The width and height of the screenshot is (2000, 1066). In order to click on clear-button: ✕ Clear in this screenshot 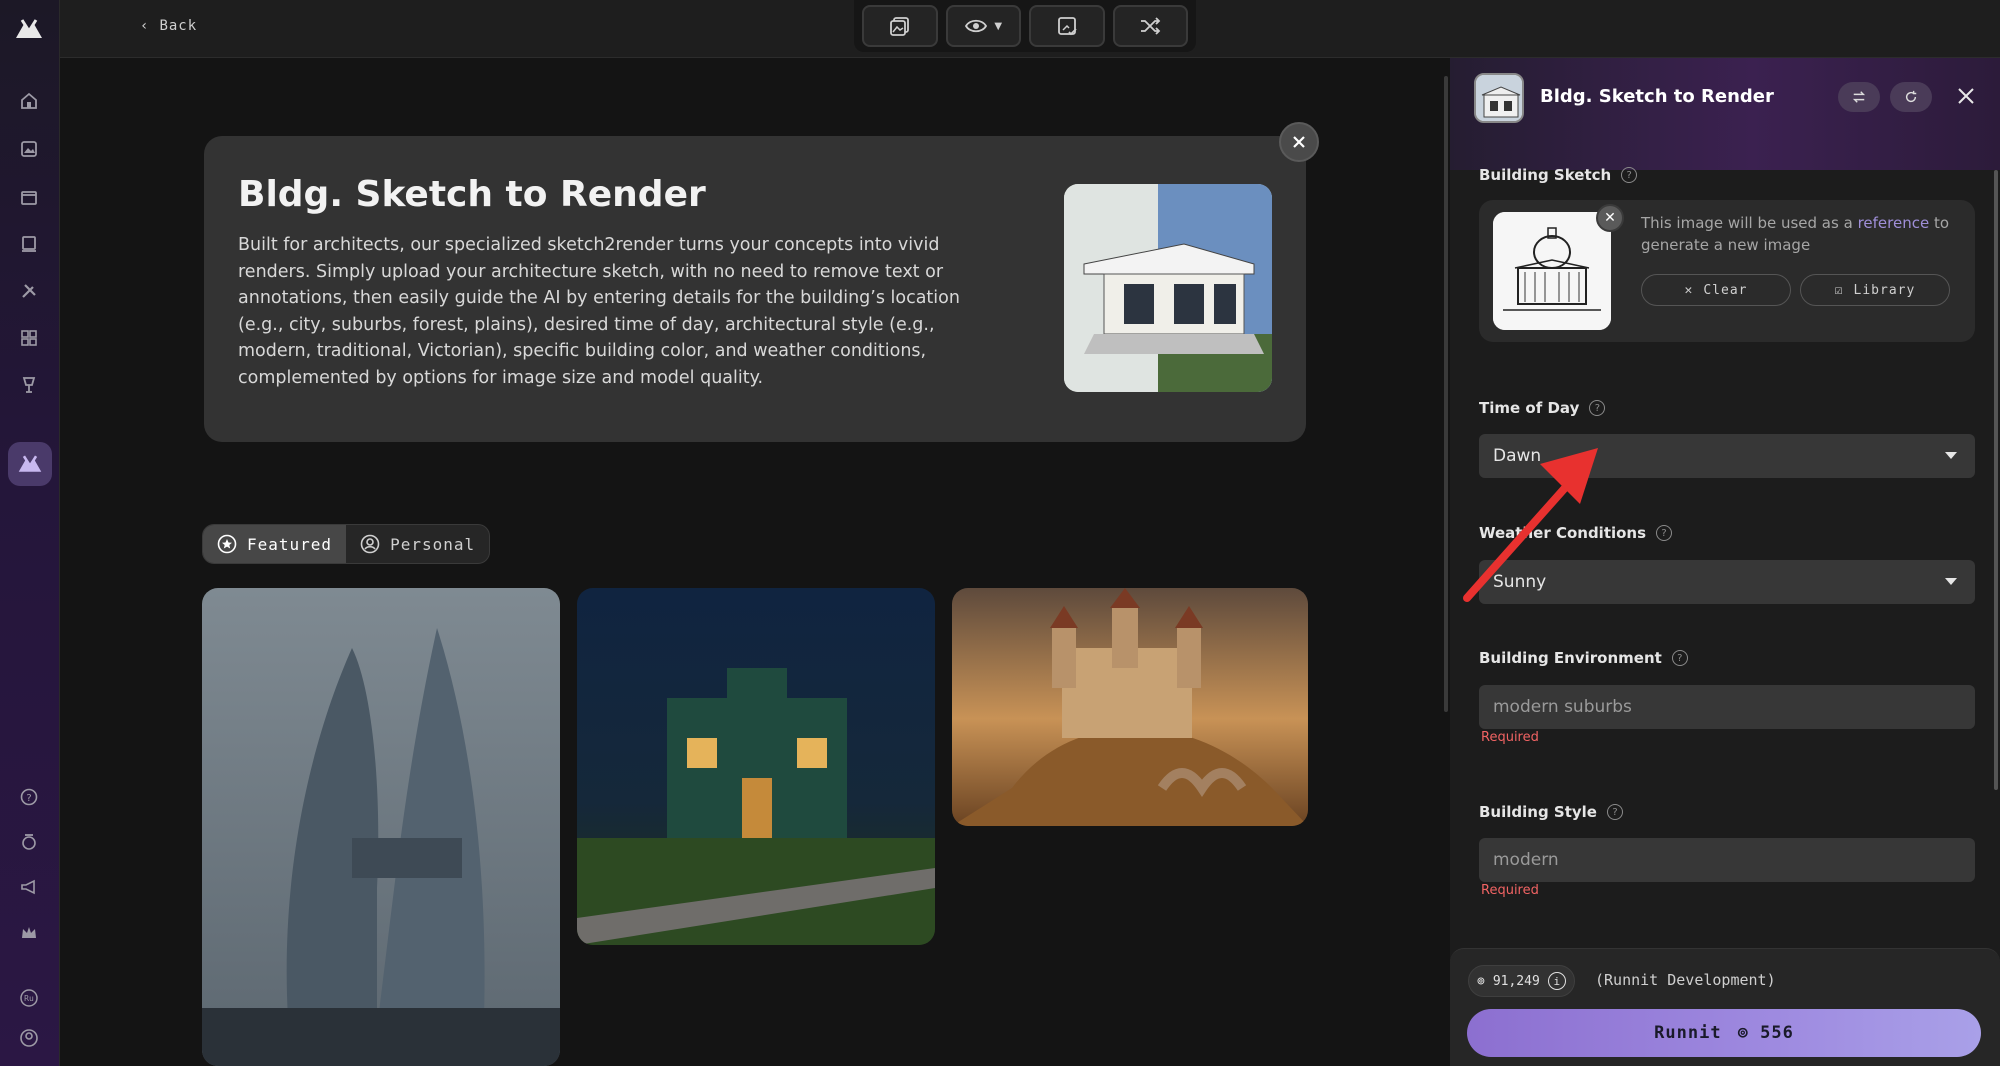, I will do `click(1716, 290)`.